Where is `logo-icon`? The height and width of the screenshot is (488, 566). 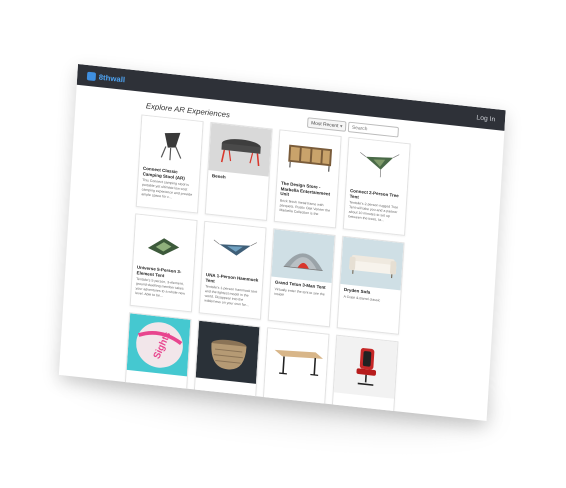
logo-icon is located at coordinates (91, 76).